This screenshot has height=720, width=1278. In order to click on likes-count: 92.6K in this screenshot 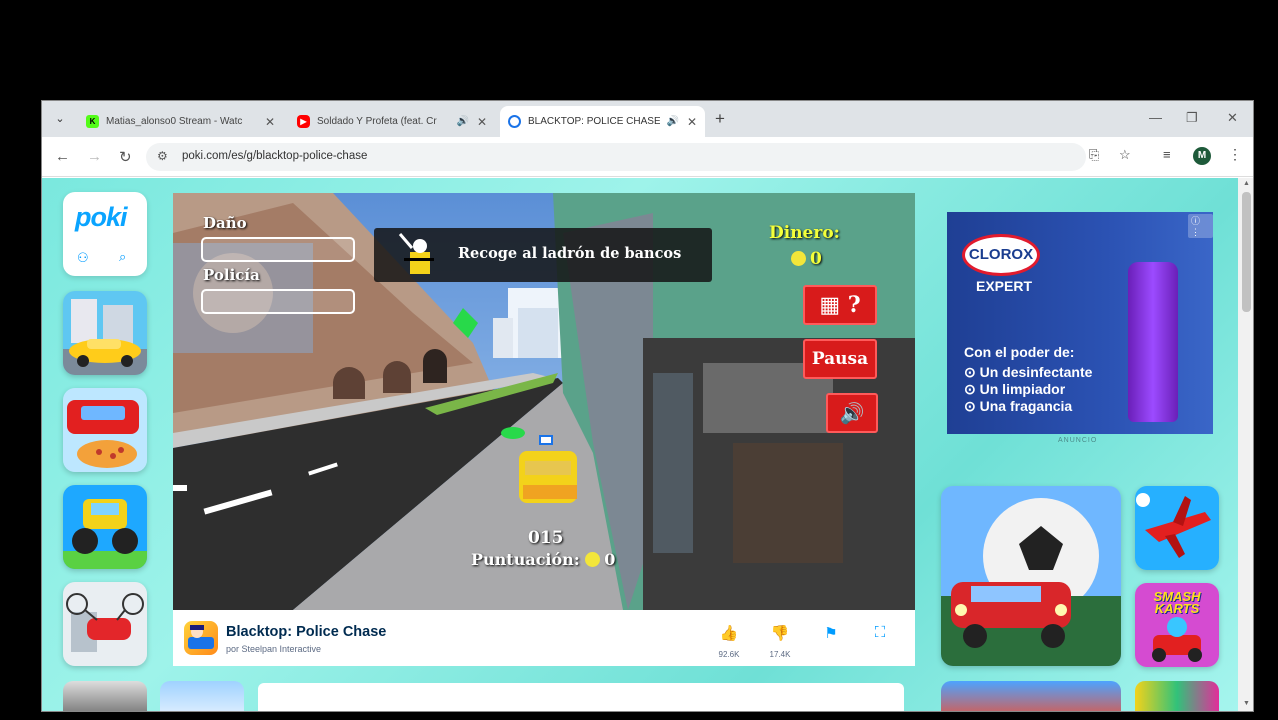, I will do `click(729, 654)`.